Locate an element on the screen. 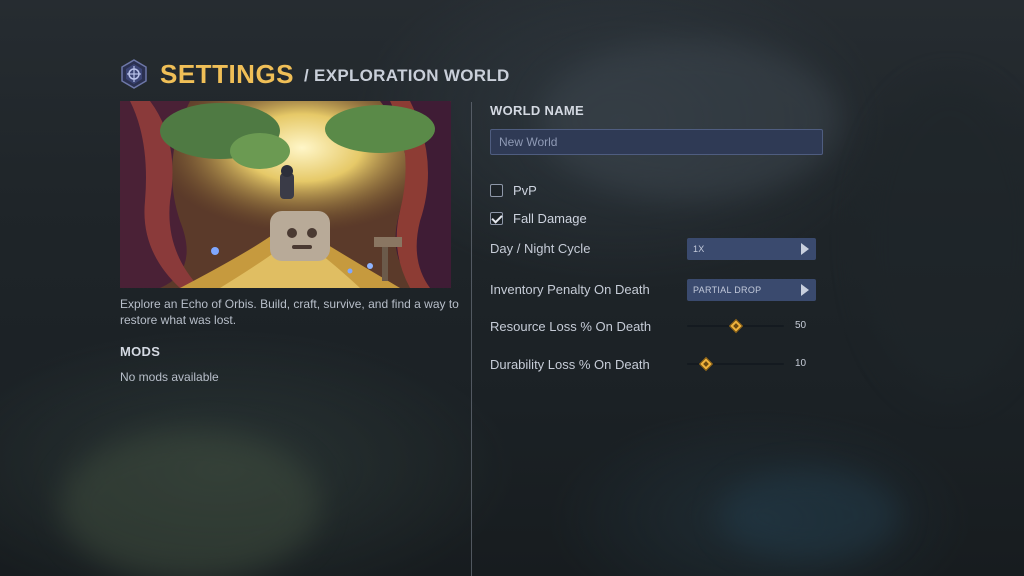 Image resolution: width=1024 pixels, height=576 pixels. world-name-label: WORLD NAME is located at coordinates (537, 110).